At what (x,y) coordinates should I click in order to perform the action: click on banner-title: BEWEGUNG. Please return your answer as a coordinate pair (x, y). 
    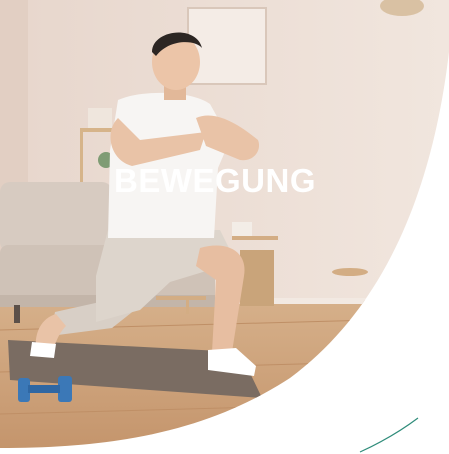
    Looking at the image, I should click on (215, 180).